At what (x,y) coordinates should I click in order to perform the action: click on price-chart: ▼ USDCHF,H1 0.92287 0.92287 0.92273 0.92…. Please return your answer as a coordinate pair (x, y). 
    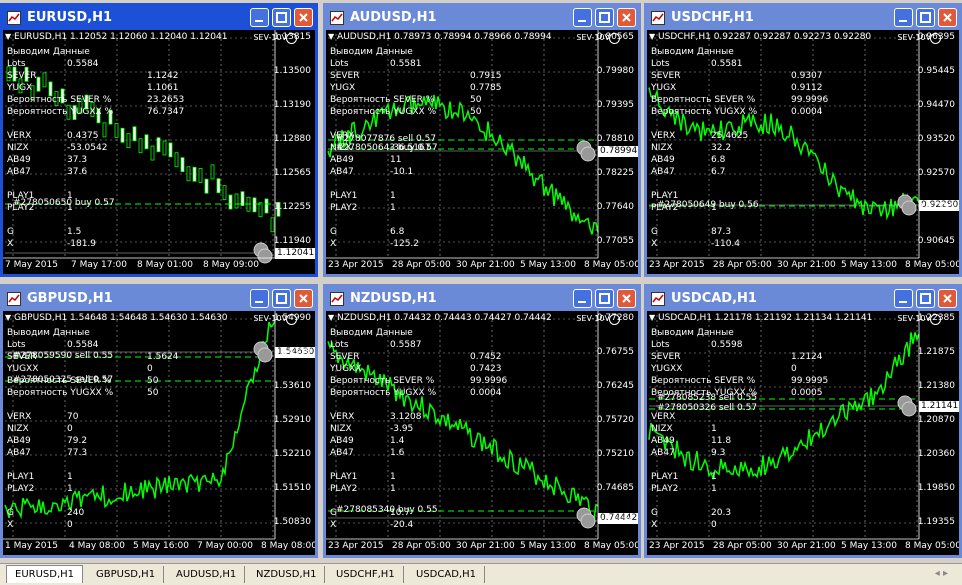
    Looking at the image, I should click on (803, 152).